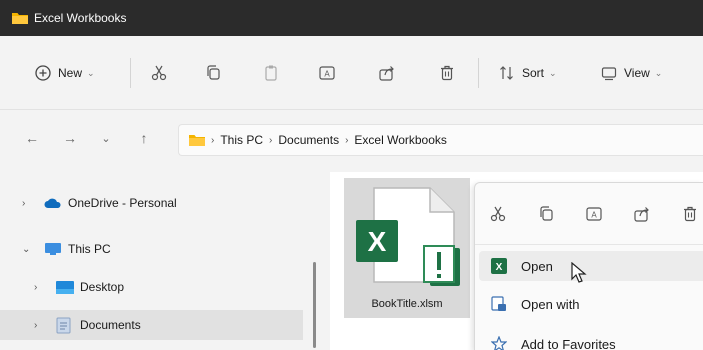 The width and height of the screenshot is (703, 350). I want to click on recent-locations-chevron-icon: ⌄, so click(106, 138).